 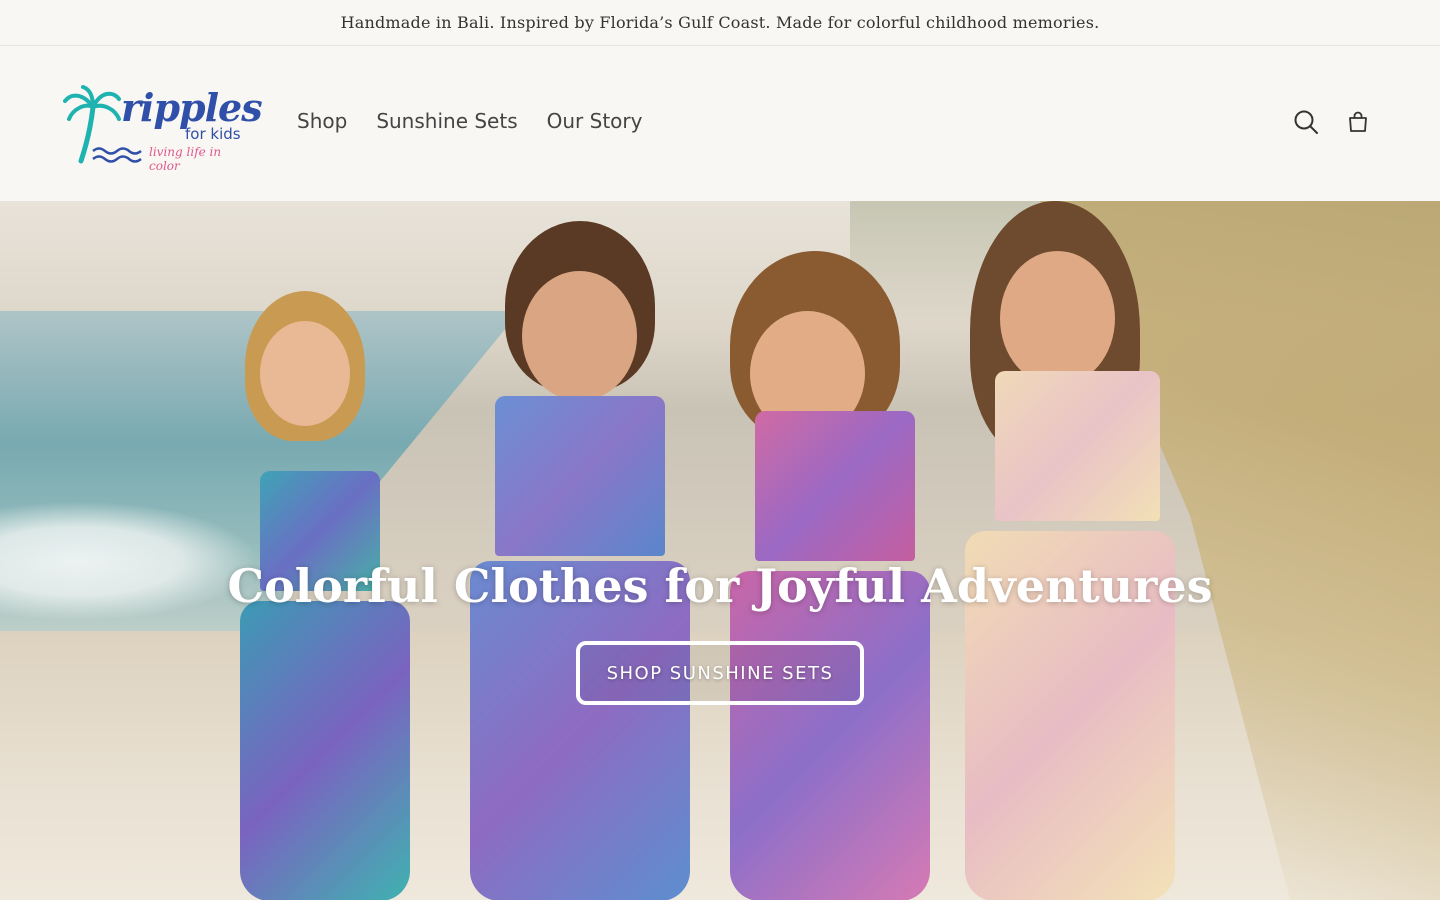 What do you see at coordinates (213, 134) in the screenshot?
I see `logo-subtitle: for kids` at bounding box center [213, 134].